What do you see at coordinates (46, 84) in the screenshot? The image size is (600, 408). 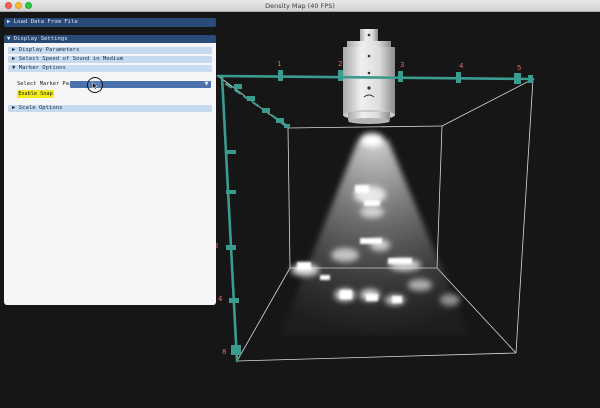 I see `marker-pair-label: Select Marker Pair` at bounding box center [46, 84].